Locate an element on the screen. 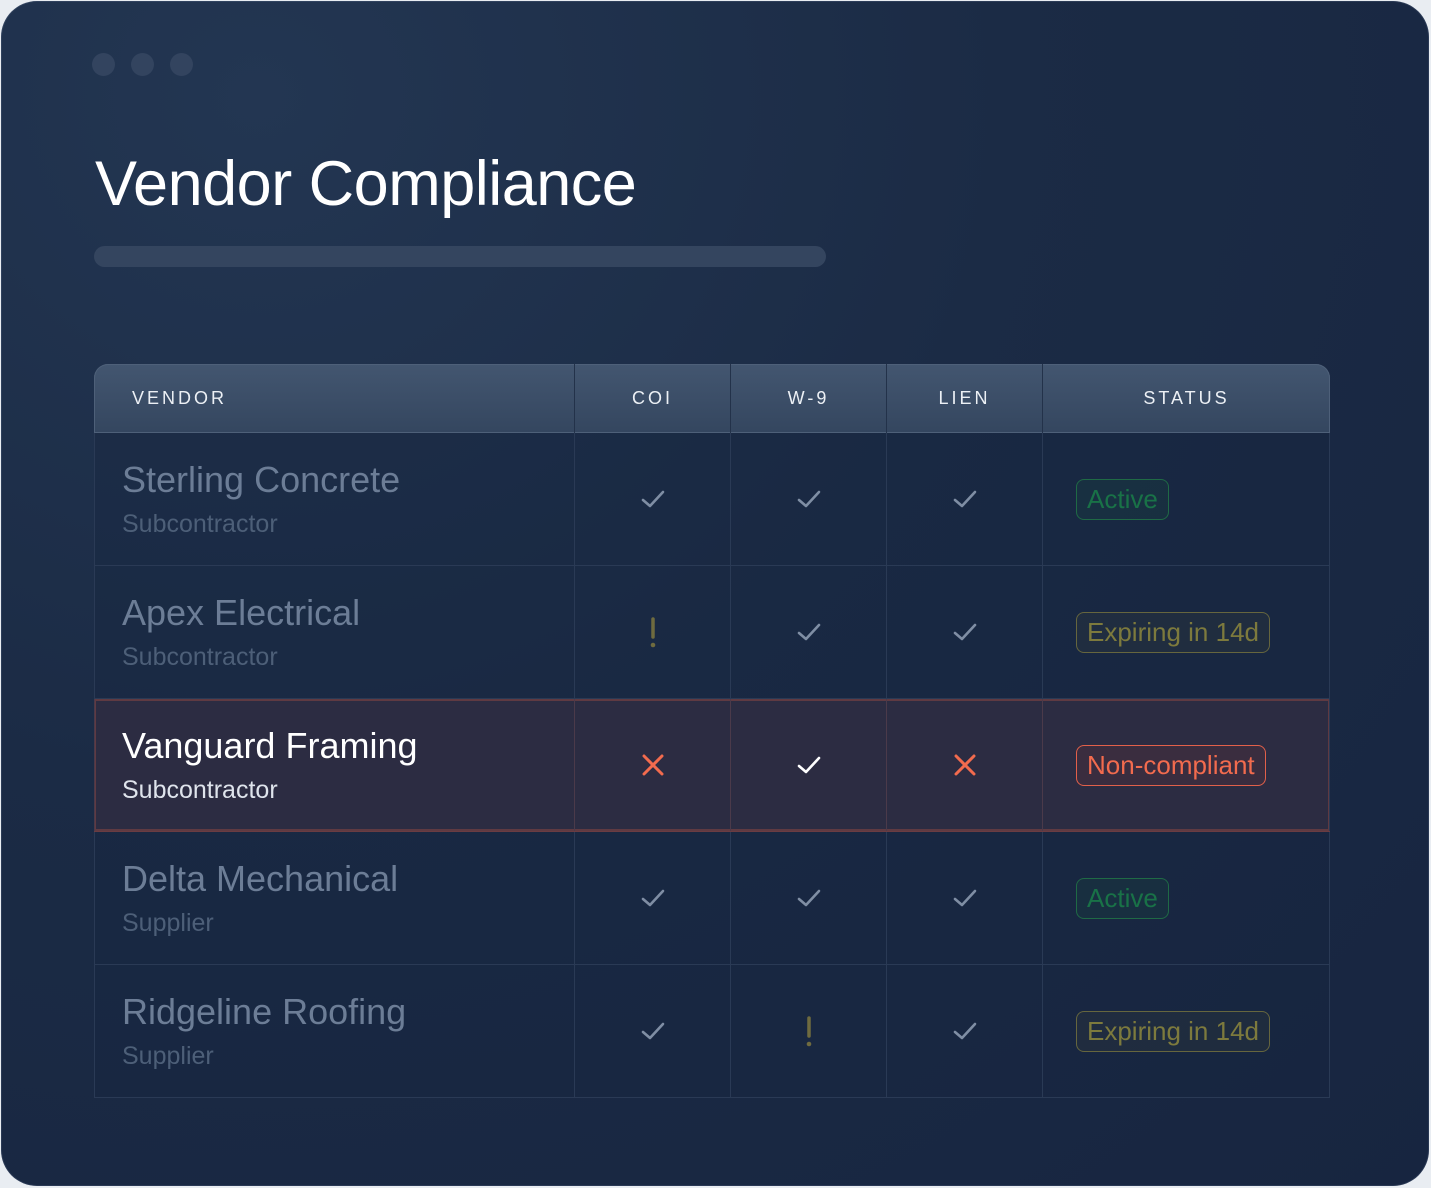 Image resolution: width=1431 pixels, height=1188 pixels. column-header-lien: LIEN is located at coordinates (964, 398).